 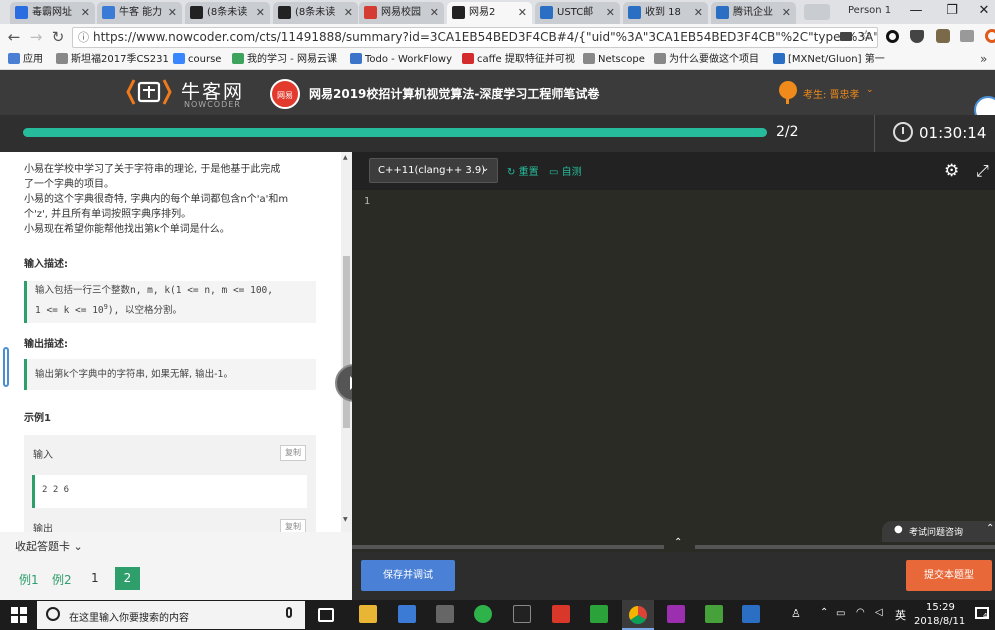 What do you see at coordinates (829, 60) in the screenshot?
I see `bookmark-item: [MXNet/Gluon] 第一` at bounding box center [829, 60].